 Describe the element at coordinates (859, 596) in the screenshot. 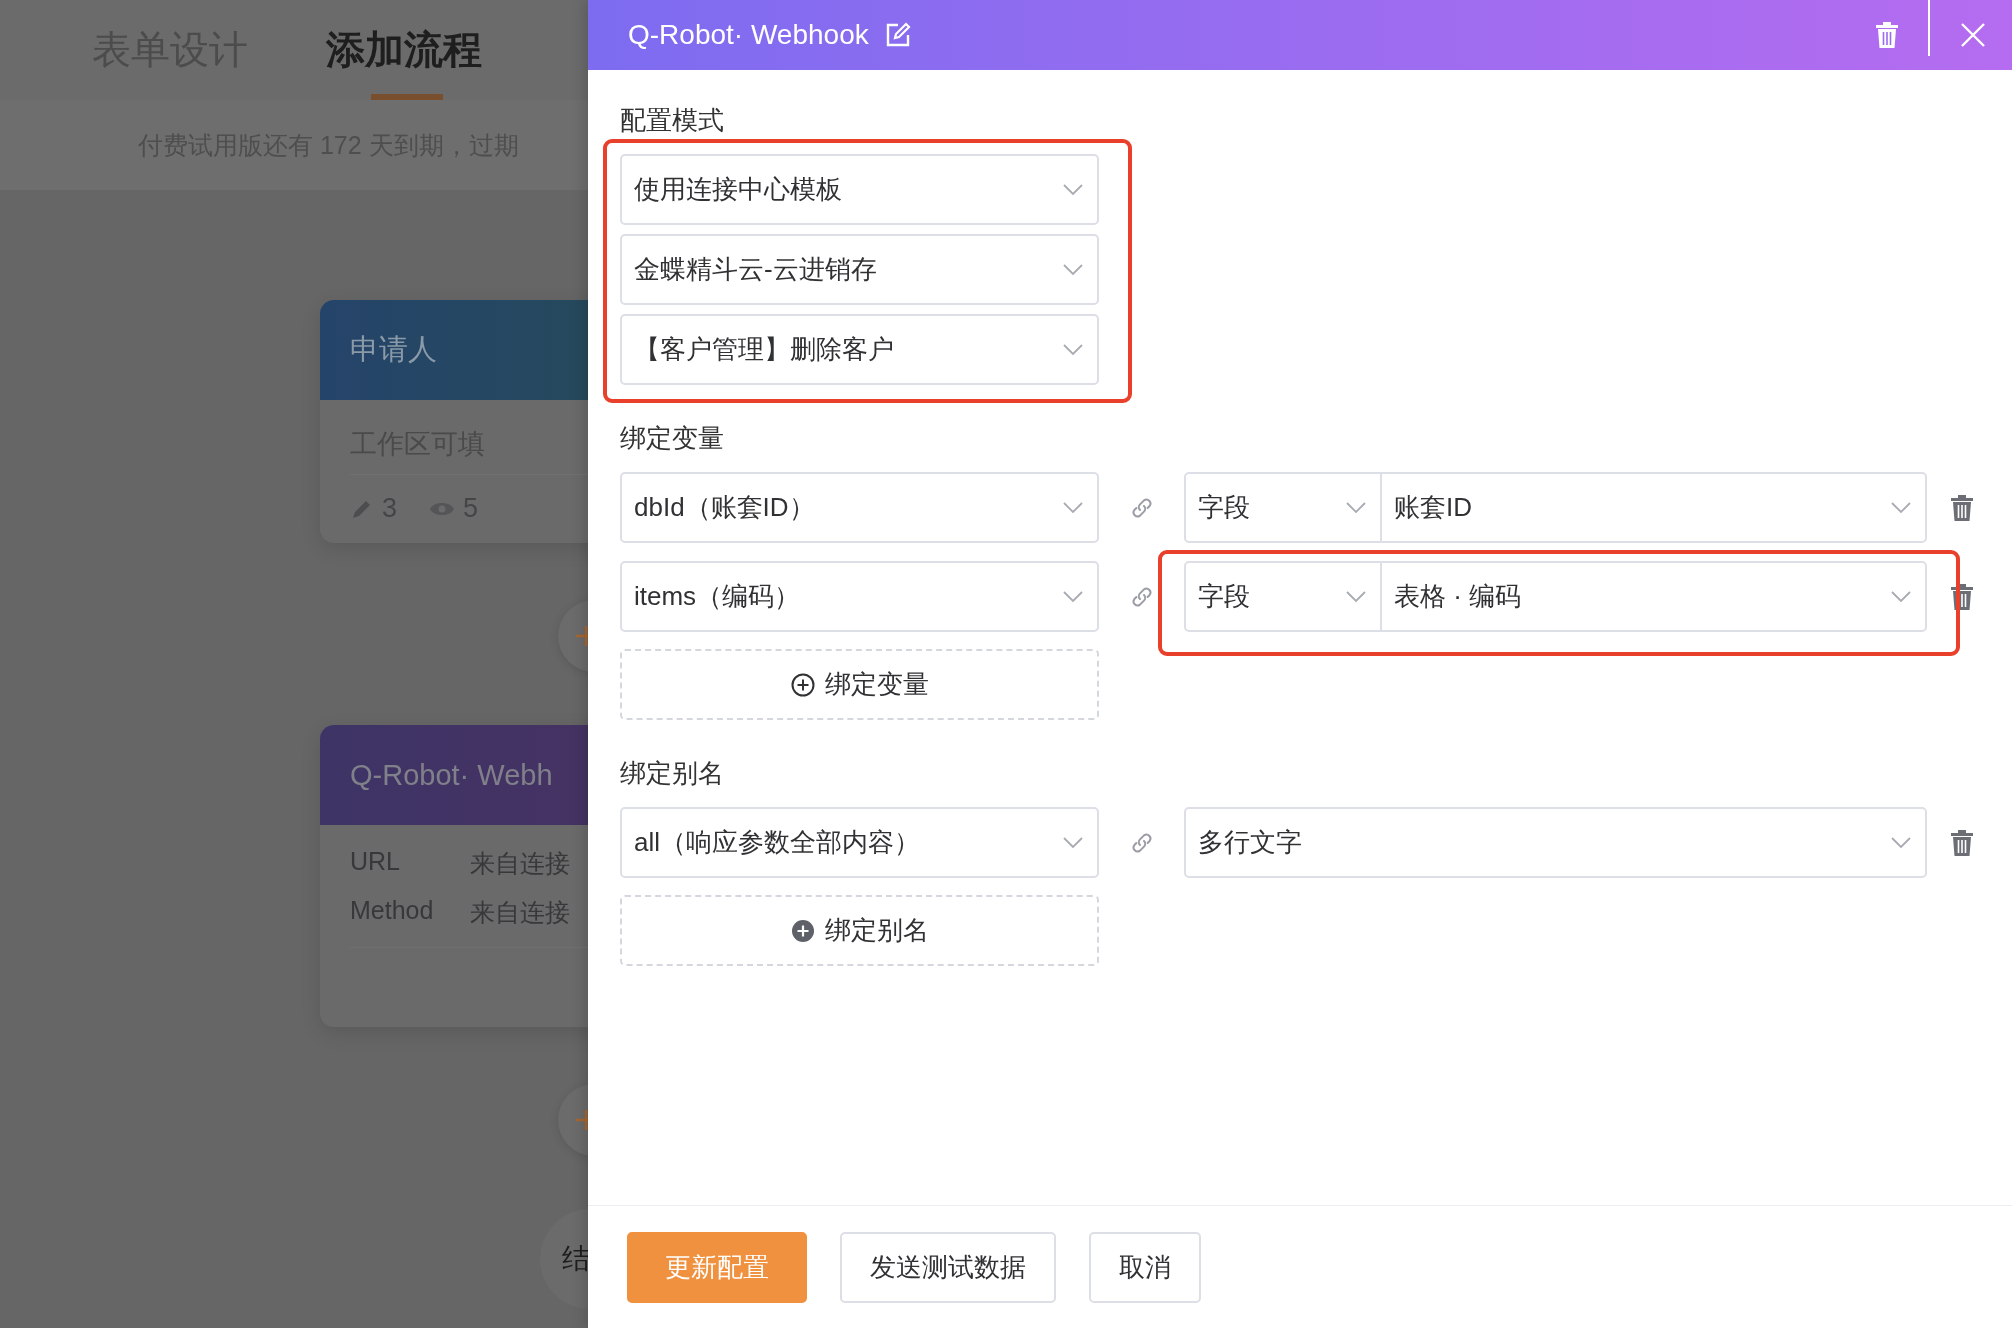

I see `select-field: items（编码）` at that location.